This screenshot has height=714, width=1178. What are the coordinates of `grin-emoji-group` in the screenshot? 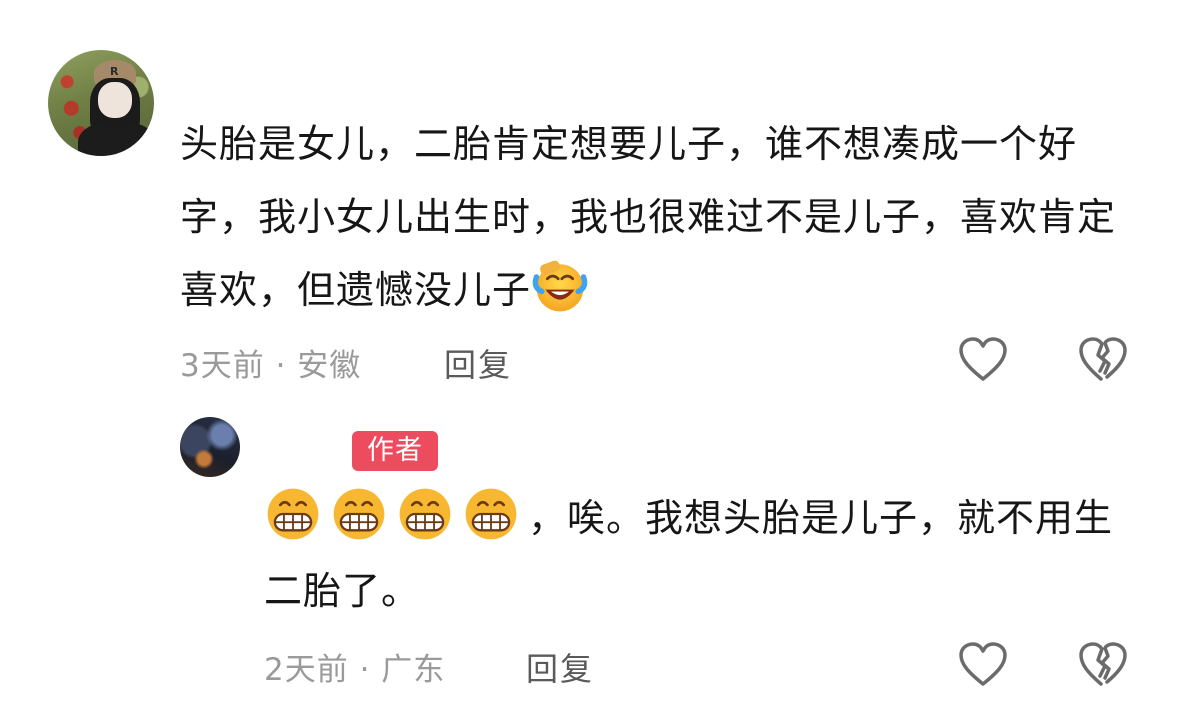 It's located at (396, 514).